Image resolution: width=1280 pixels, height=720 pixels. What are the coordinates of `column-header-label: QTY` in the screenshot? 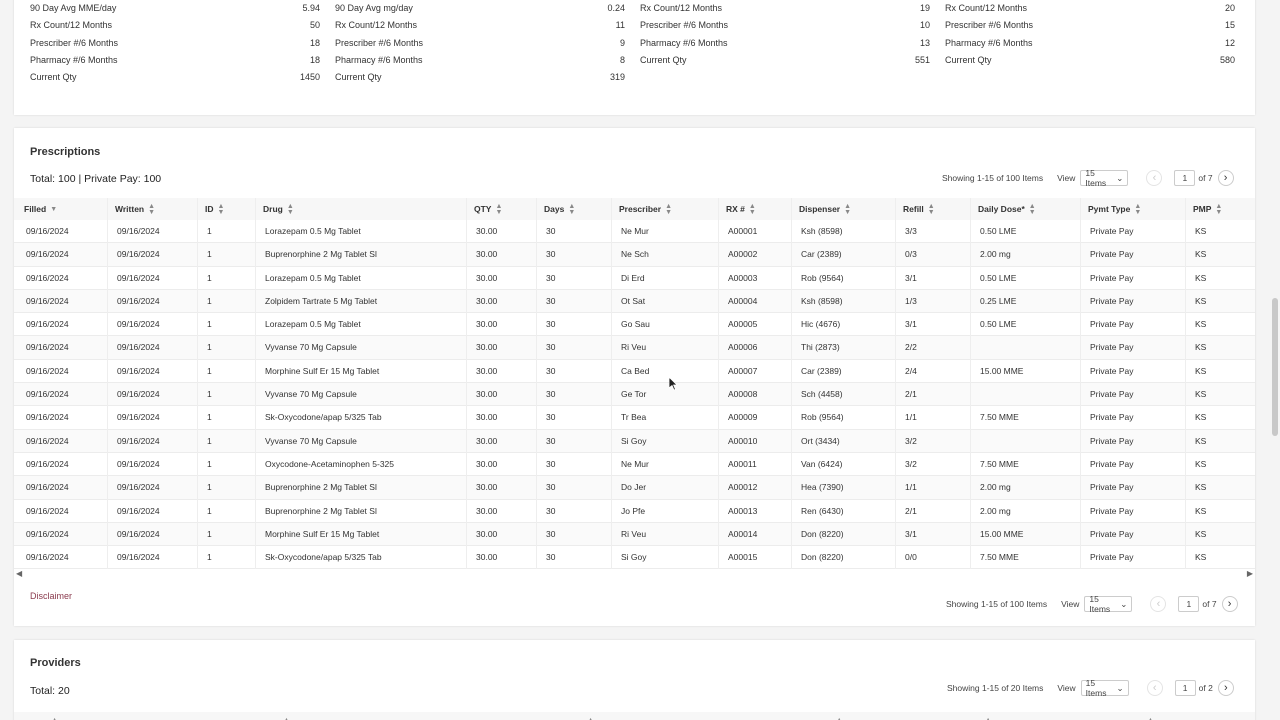 It's located at (483, 209).